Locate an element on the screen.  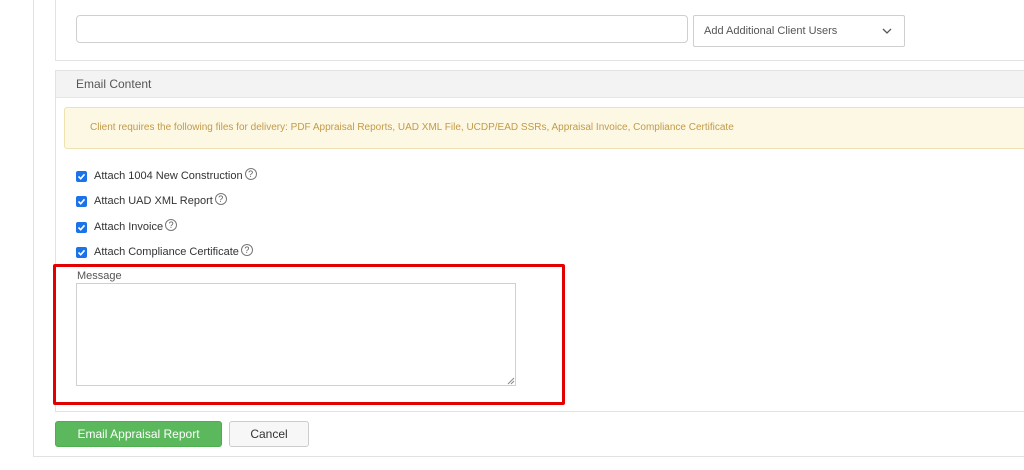
attach-uad-xml-checkbox is located at coordinates (81, 201).